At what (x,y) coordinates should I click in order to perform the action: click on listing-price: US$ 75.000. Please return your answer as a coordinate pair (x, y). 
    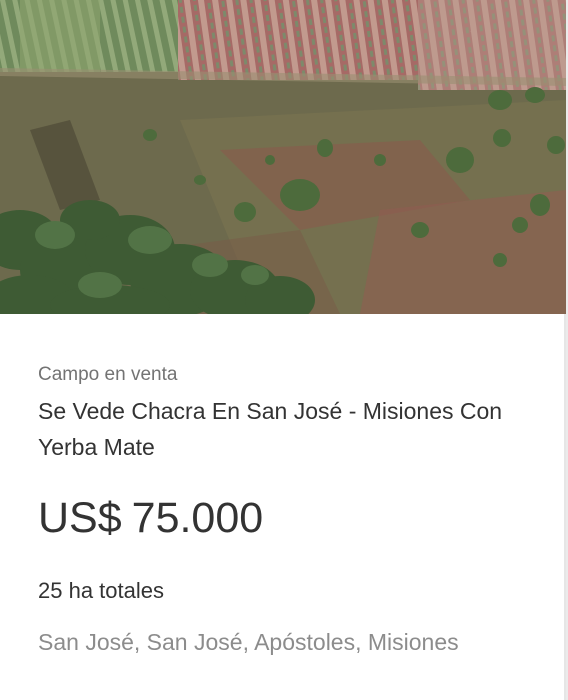
    Looking at the image, I should click on (150, 518).